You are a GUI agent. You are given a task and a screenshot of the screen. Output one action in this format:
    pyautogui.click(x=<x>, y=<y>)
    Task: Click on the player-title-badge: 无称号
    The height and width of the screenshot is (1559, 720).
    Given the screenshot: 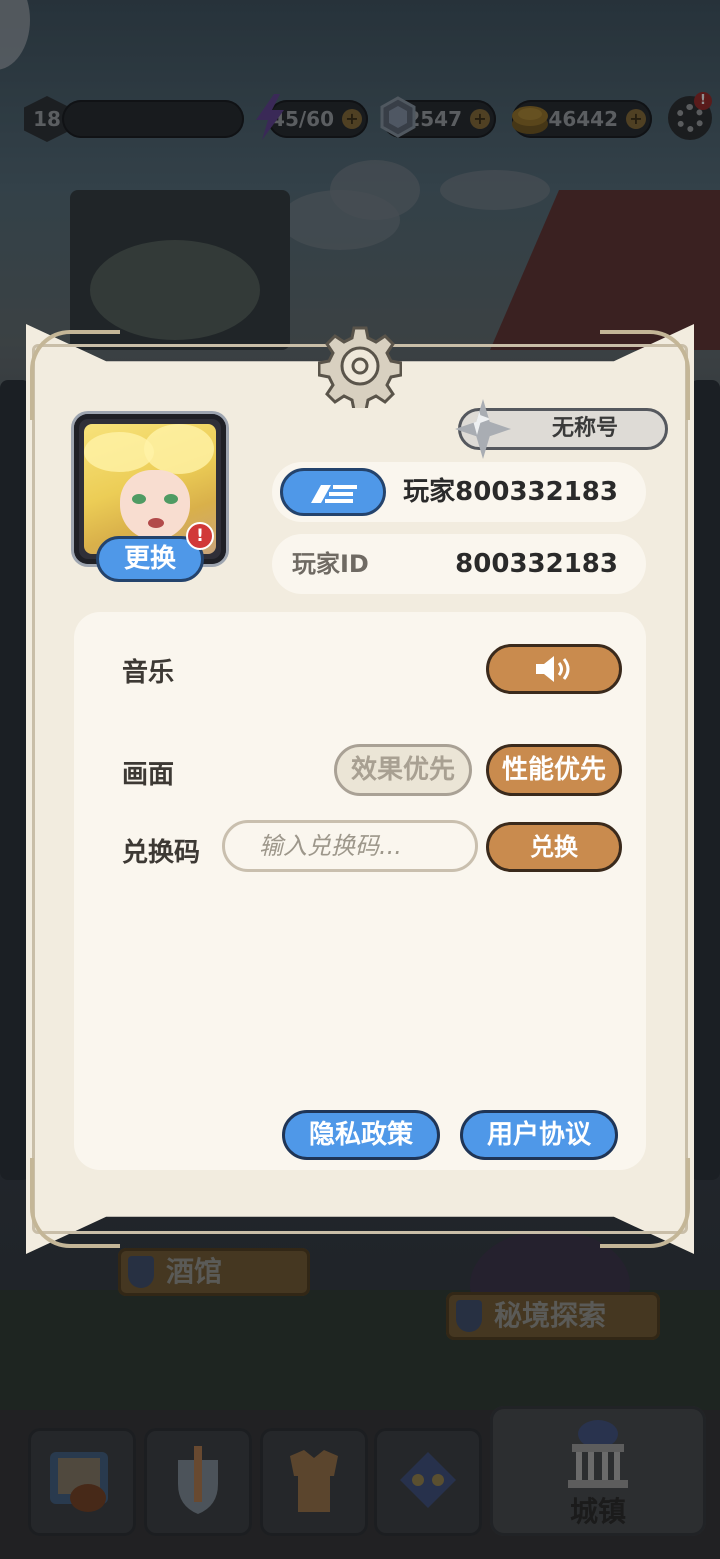 What is the action you would take?
    pyautogui.click(x=561, y=429)
    